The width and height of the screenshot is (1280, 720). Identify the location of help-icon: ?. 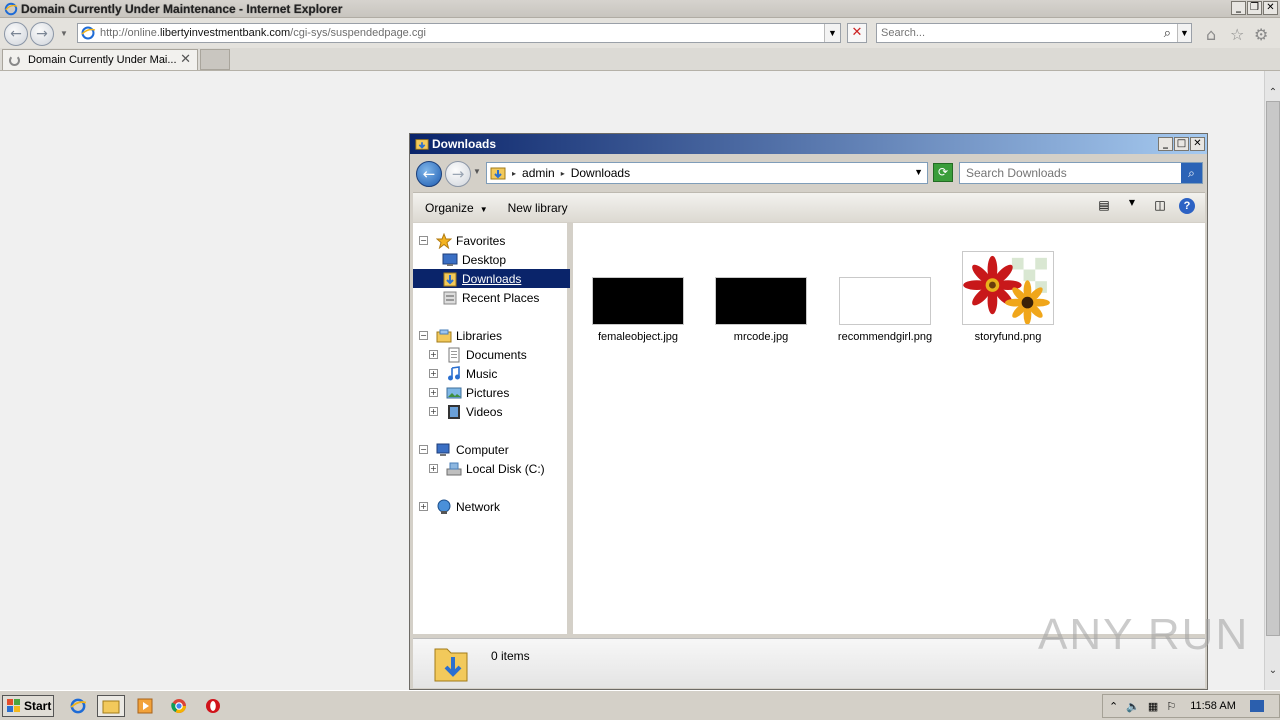
(1187, 206).